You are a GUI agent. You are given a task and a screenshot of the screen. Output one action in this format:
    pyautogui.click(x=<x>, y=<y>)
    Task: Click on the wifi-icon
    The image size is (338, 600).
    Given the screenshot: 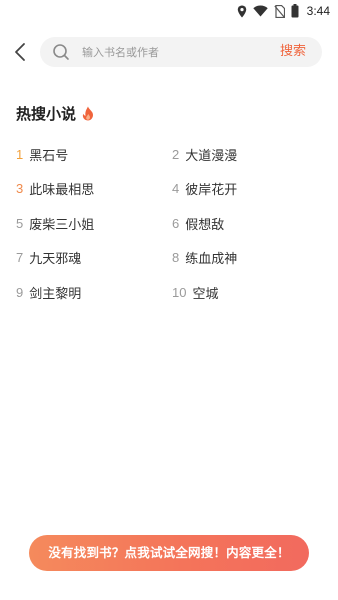 What is the action you would take?
    pyautogui.click(x=260, y=11)
    